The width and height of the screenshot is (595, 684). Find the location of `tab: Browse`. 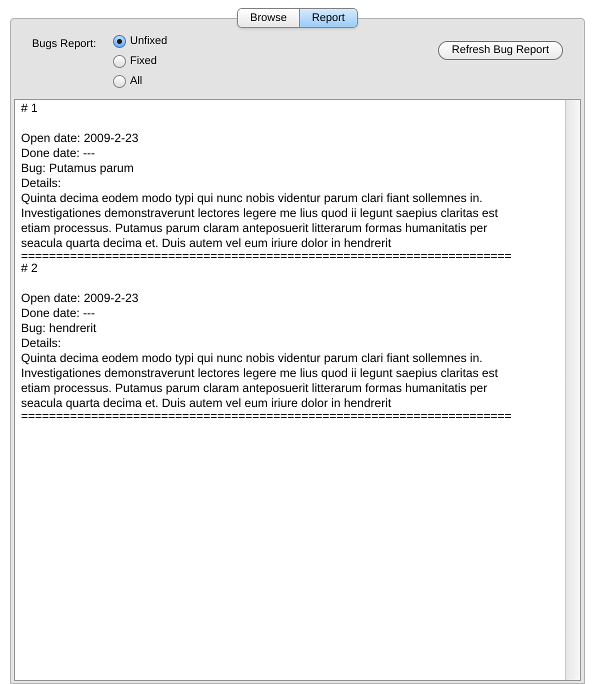

tab: Browse is located at coordinates (268, 18).